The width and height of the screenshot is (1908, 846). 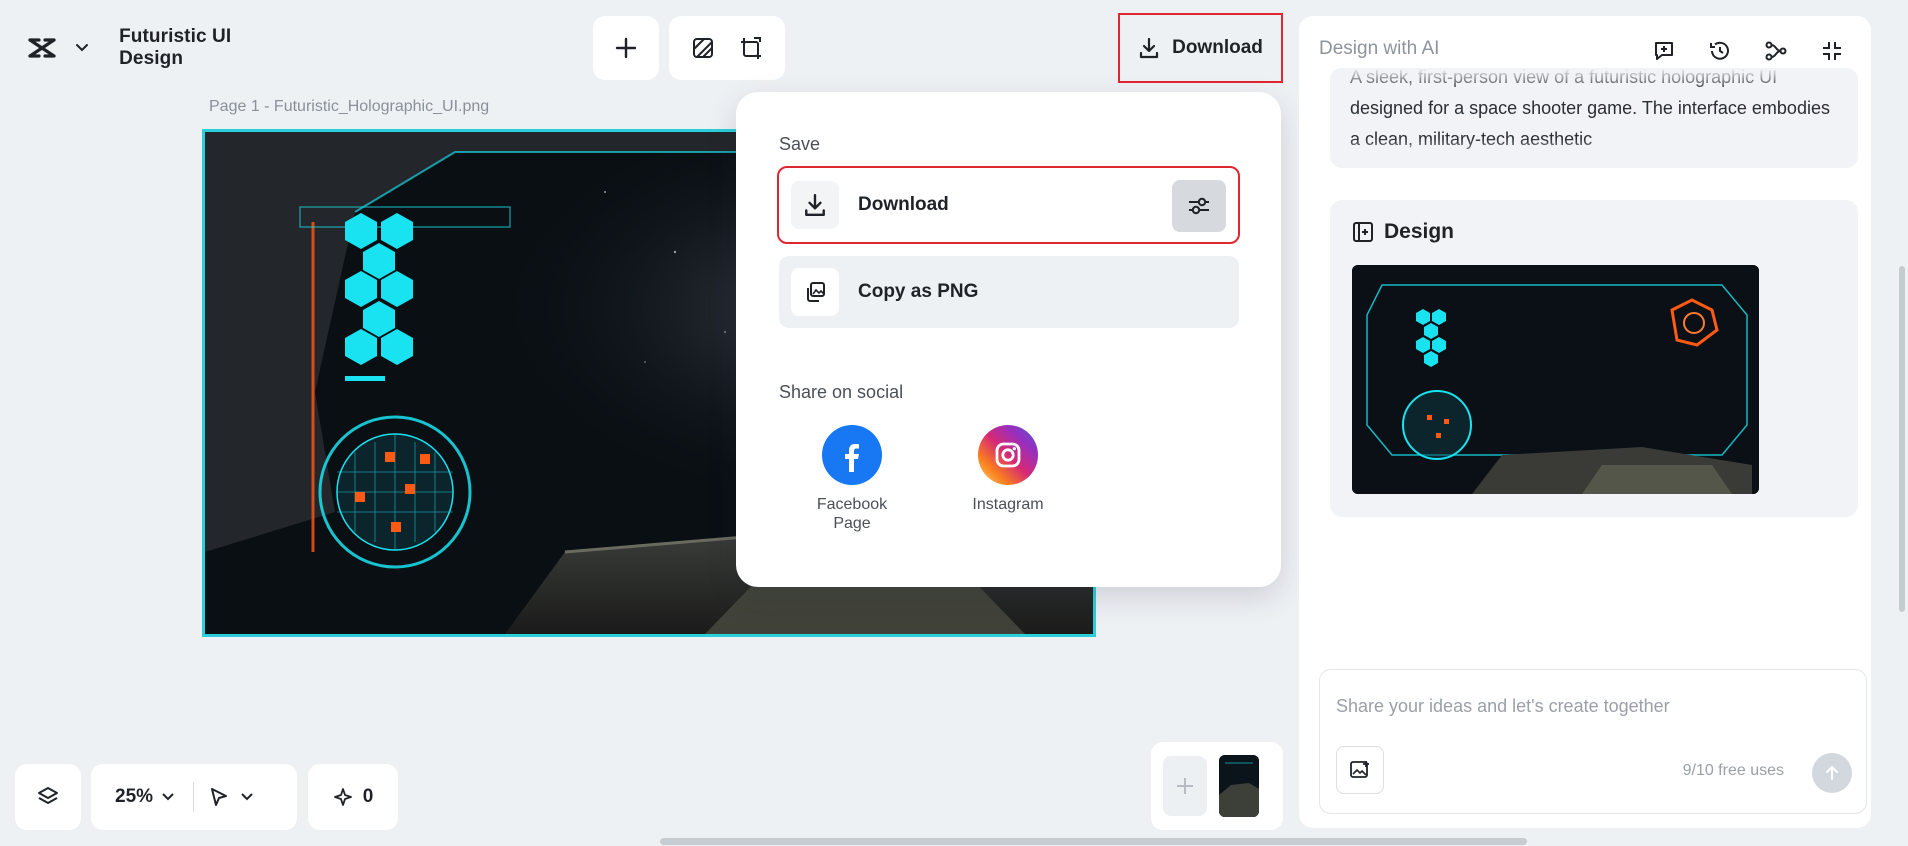 I want to click on credits-count: 0, so click(x=368, y=796).